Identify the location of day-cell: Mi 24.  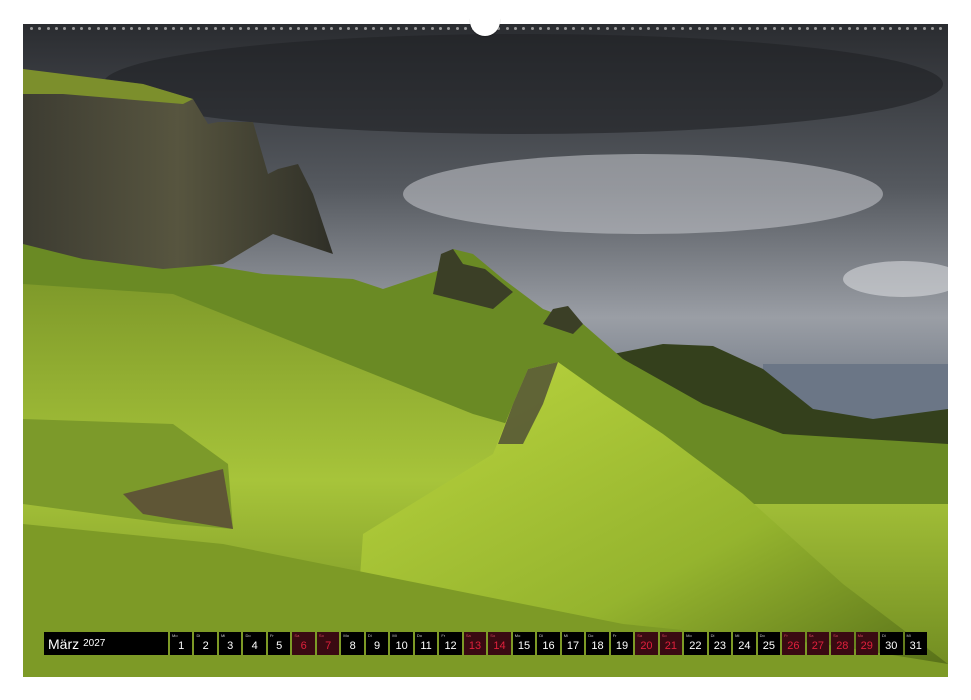
(744, 643).